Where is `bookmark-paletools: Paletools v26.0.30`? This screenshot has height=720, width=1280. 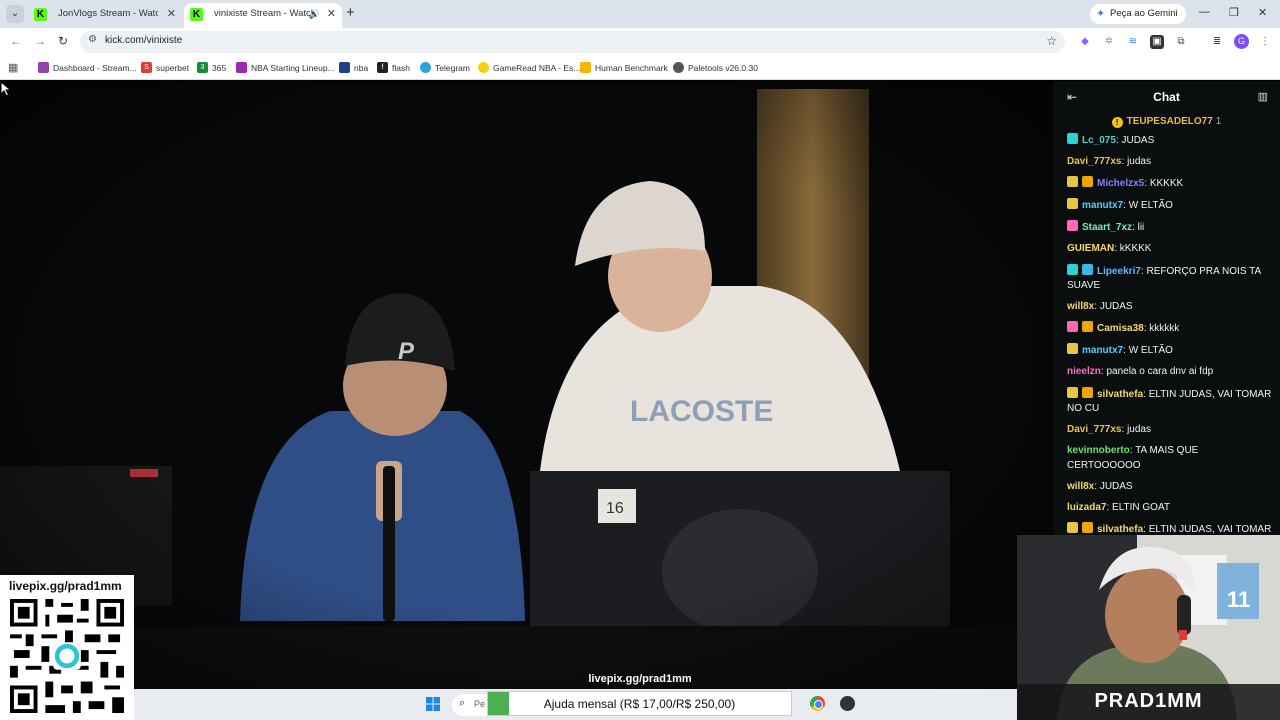
bookmark-paletools: Paletools v26.0.30 is located at coordinates (715, 68).